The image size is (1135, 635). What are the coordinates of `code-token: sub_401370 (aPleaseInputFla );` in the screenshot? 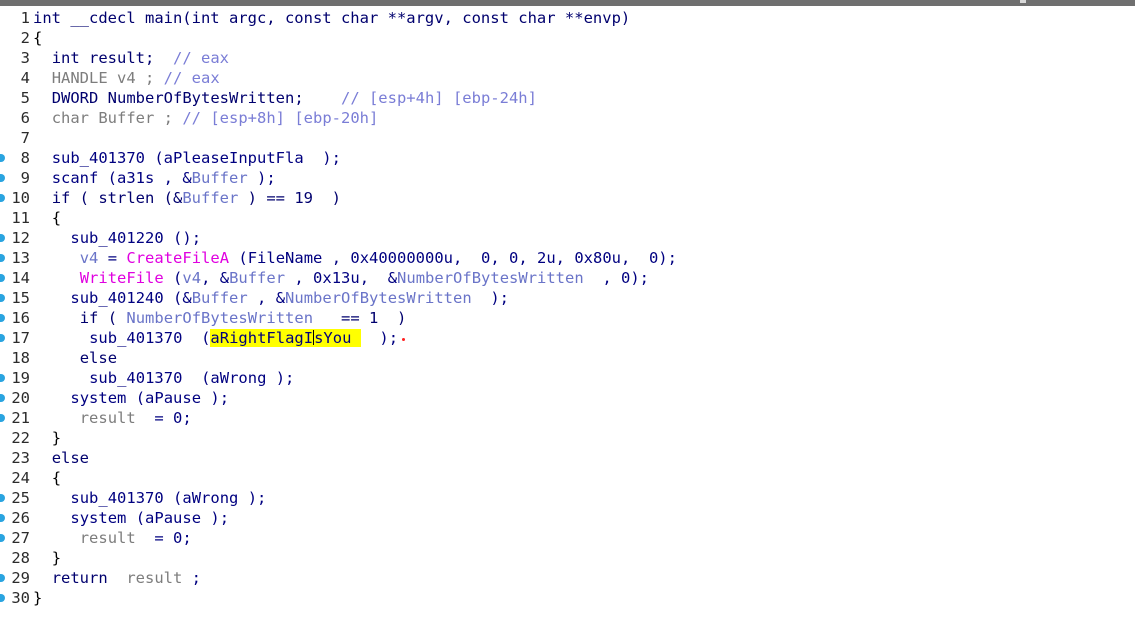 It's located at (196, 158).